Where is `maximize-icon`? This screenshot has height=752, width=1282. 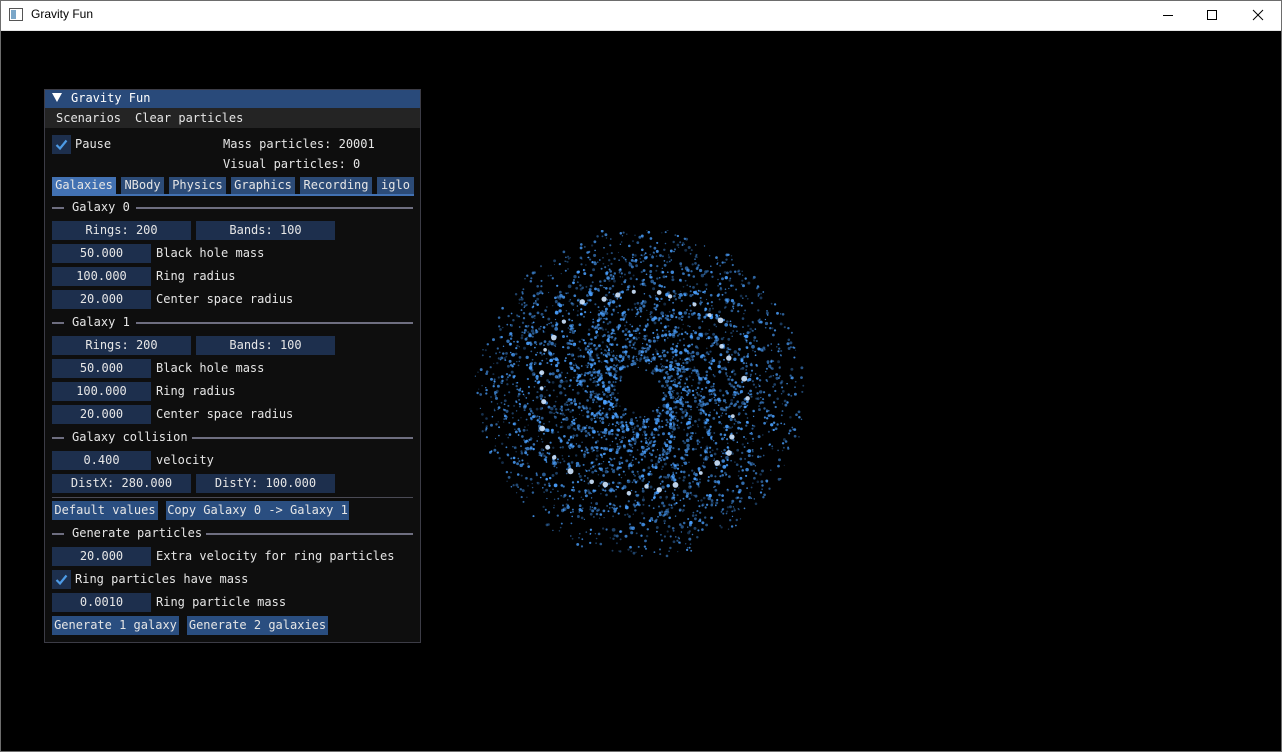
maximize-icon is located at coordinates (1212, 15).